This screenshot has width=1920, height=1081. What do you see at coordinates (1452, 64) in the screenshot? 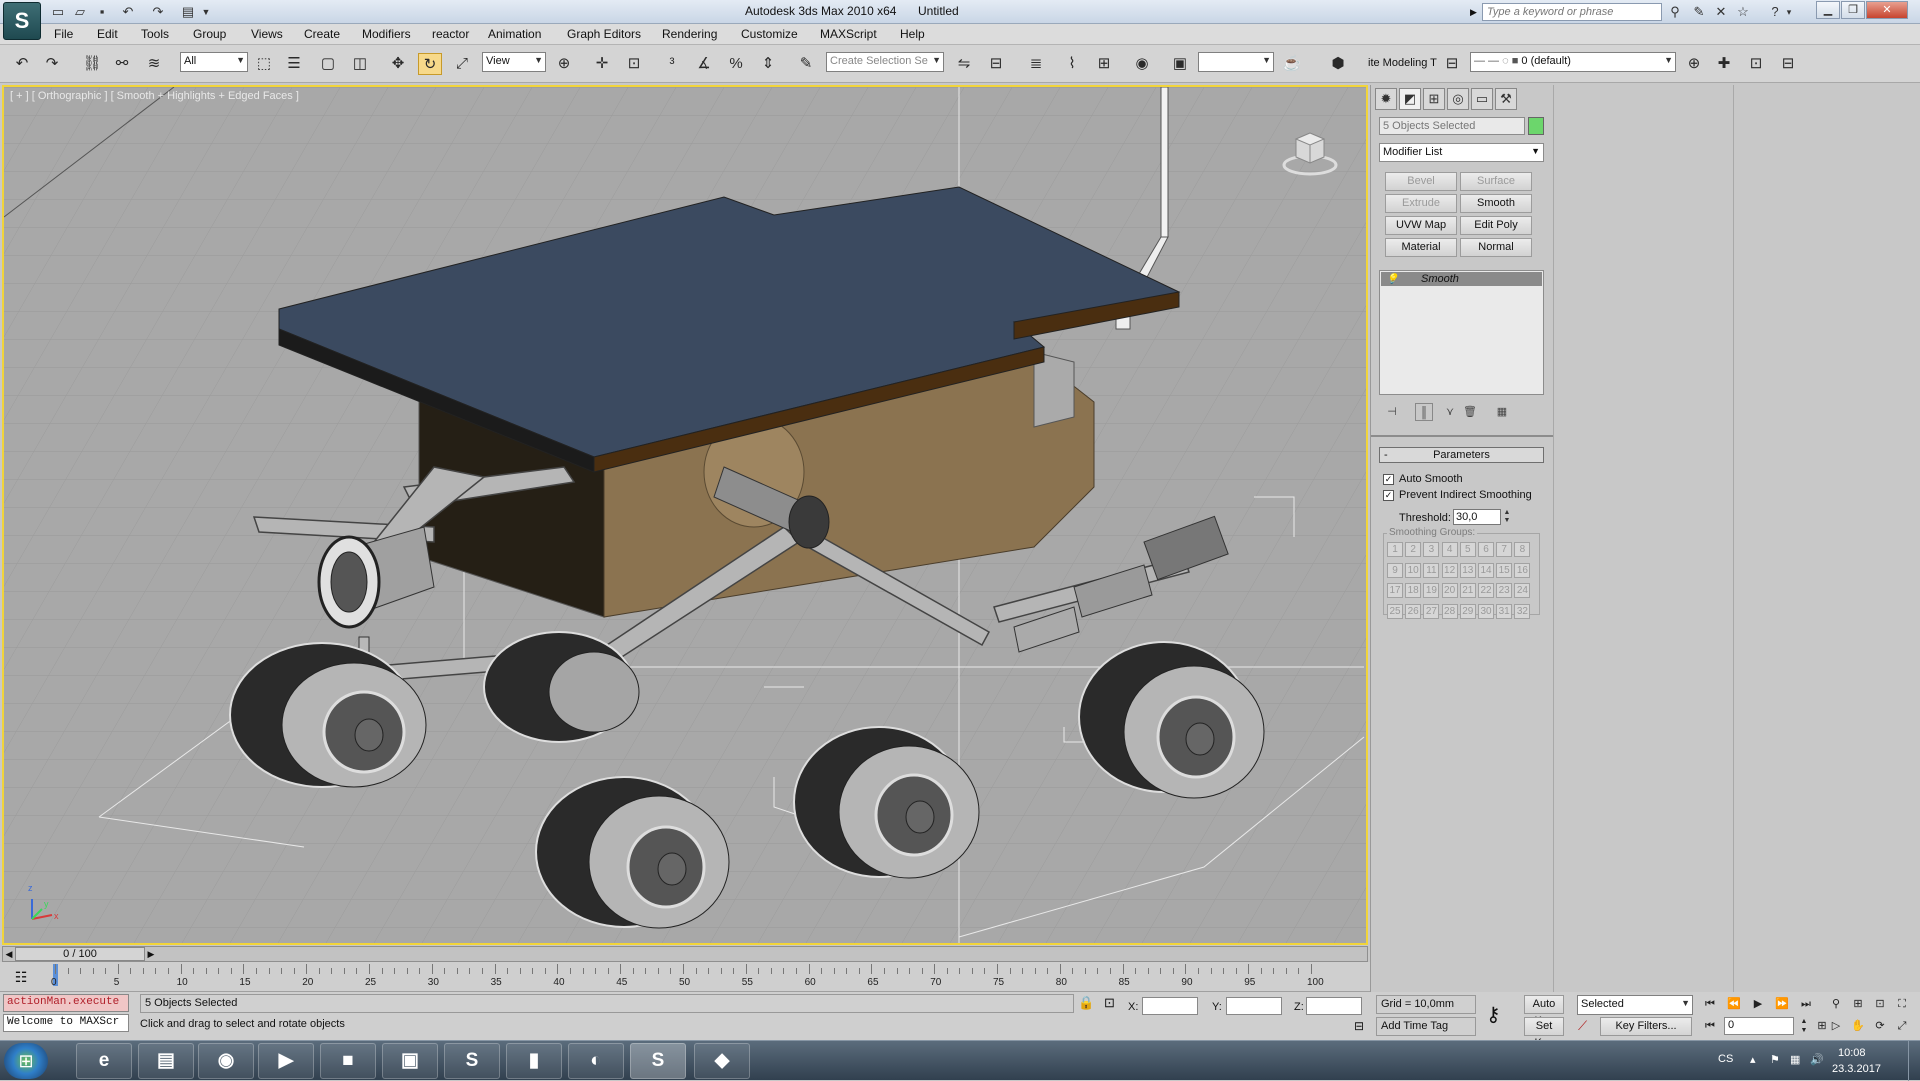
I see `layer-dialog-icon: ⊟` at bounding box center [1452, 64].